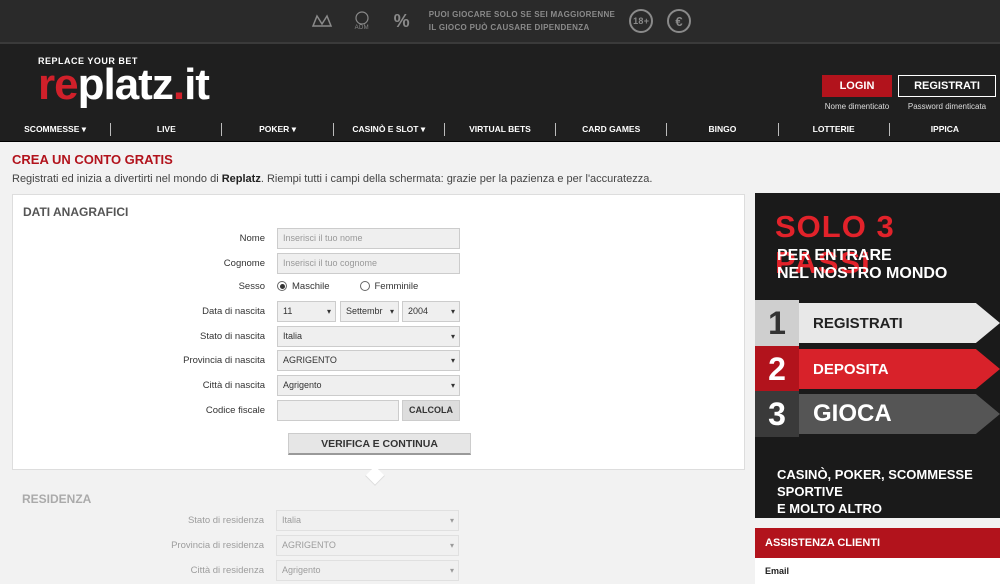 The height and width of the screenshot is (584, 1000). I want to click on banner-subheadline: PER ENTRARE NEL NOSTRO MONDO, so click(862, 264).